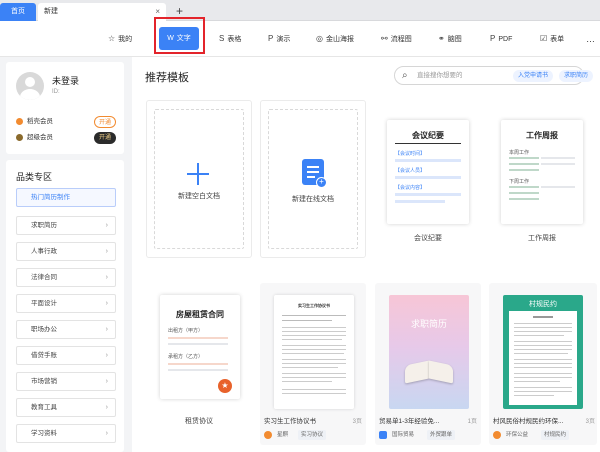 Image resolution: width=600 pixels, height=452 pixels. I want to click on toolbar-label: PDF, so click(505, 39).